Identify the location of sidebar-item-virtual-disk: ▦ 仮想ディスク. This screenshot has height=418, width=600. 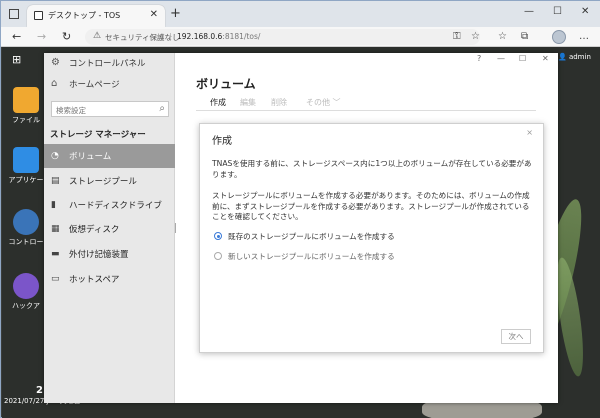
(109, 229).